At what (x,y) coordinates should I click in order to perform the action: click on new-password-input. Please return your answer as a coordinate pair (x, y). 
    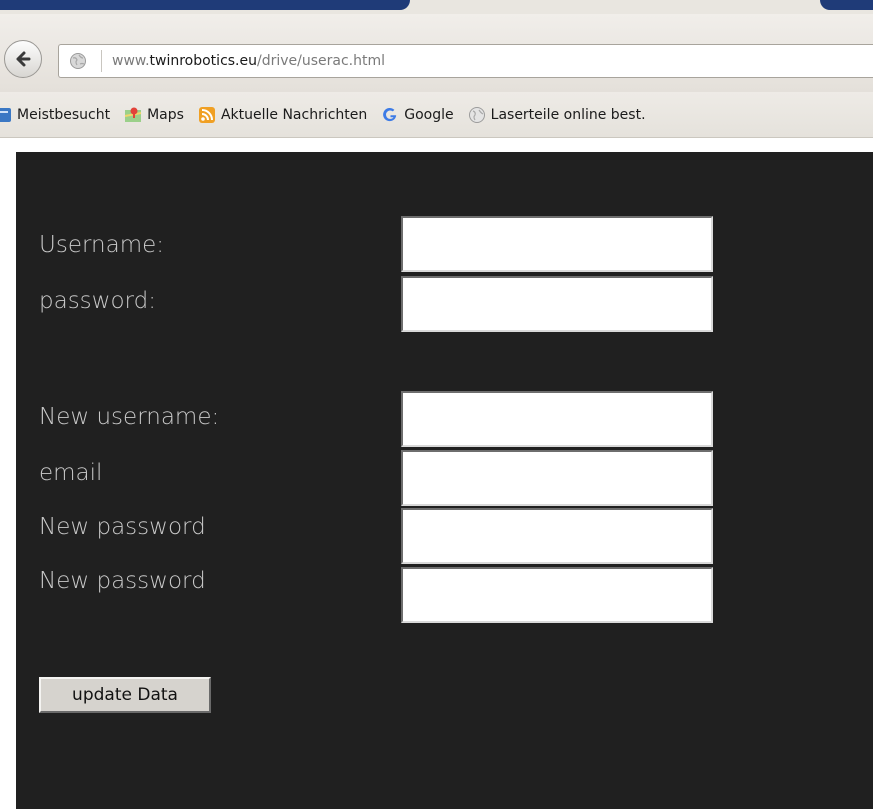
    Looking at the image, I should click on (557, 536).